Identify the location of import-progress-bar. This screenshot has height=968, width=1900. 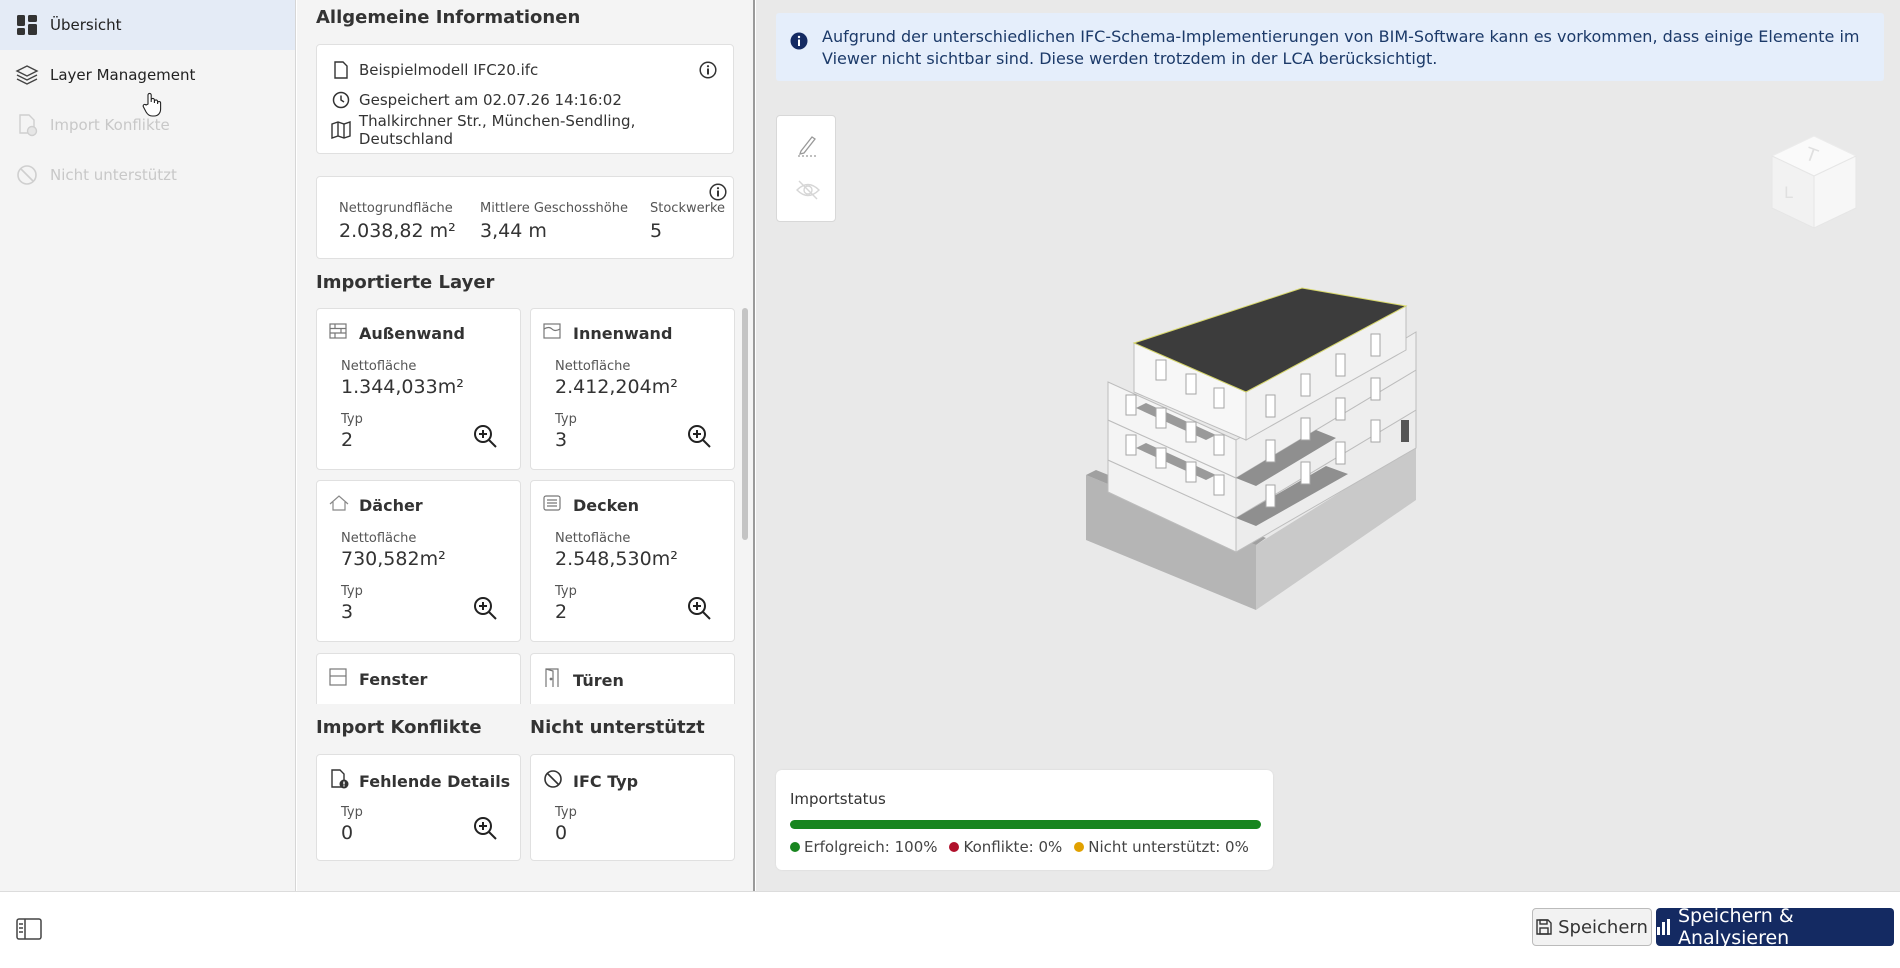
(1025, 824).